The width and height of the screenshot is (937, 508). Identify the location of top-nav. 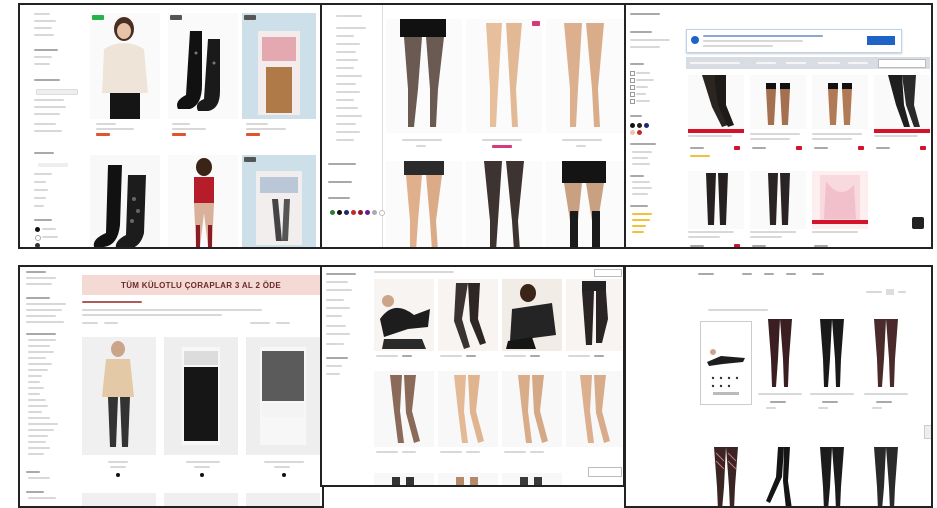
(778, 273).